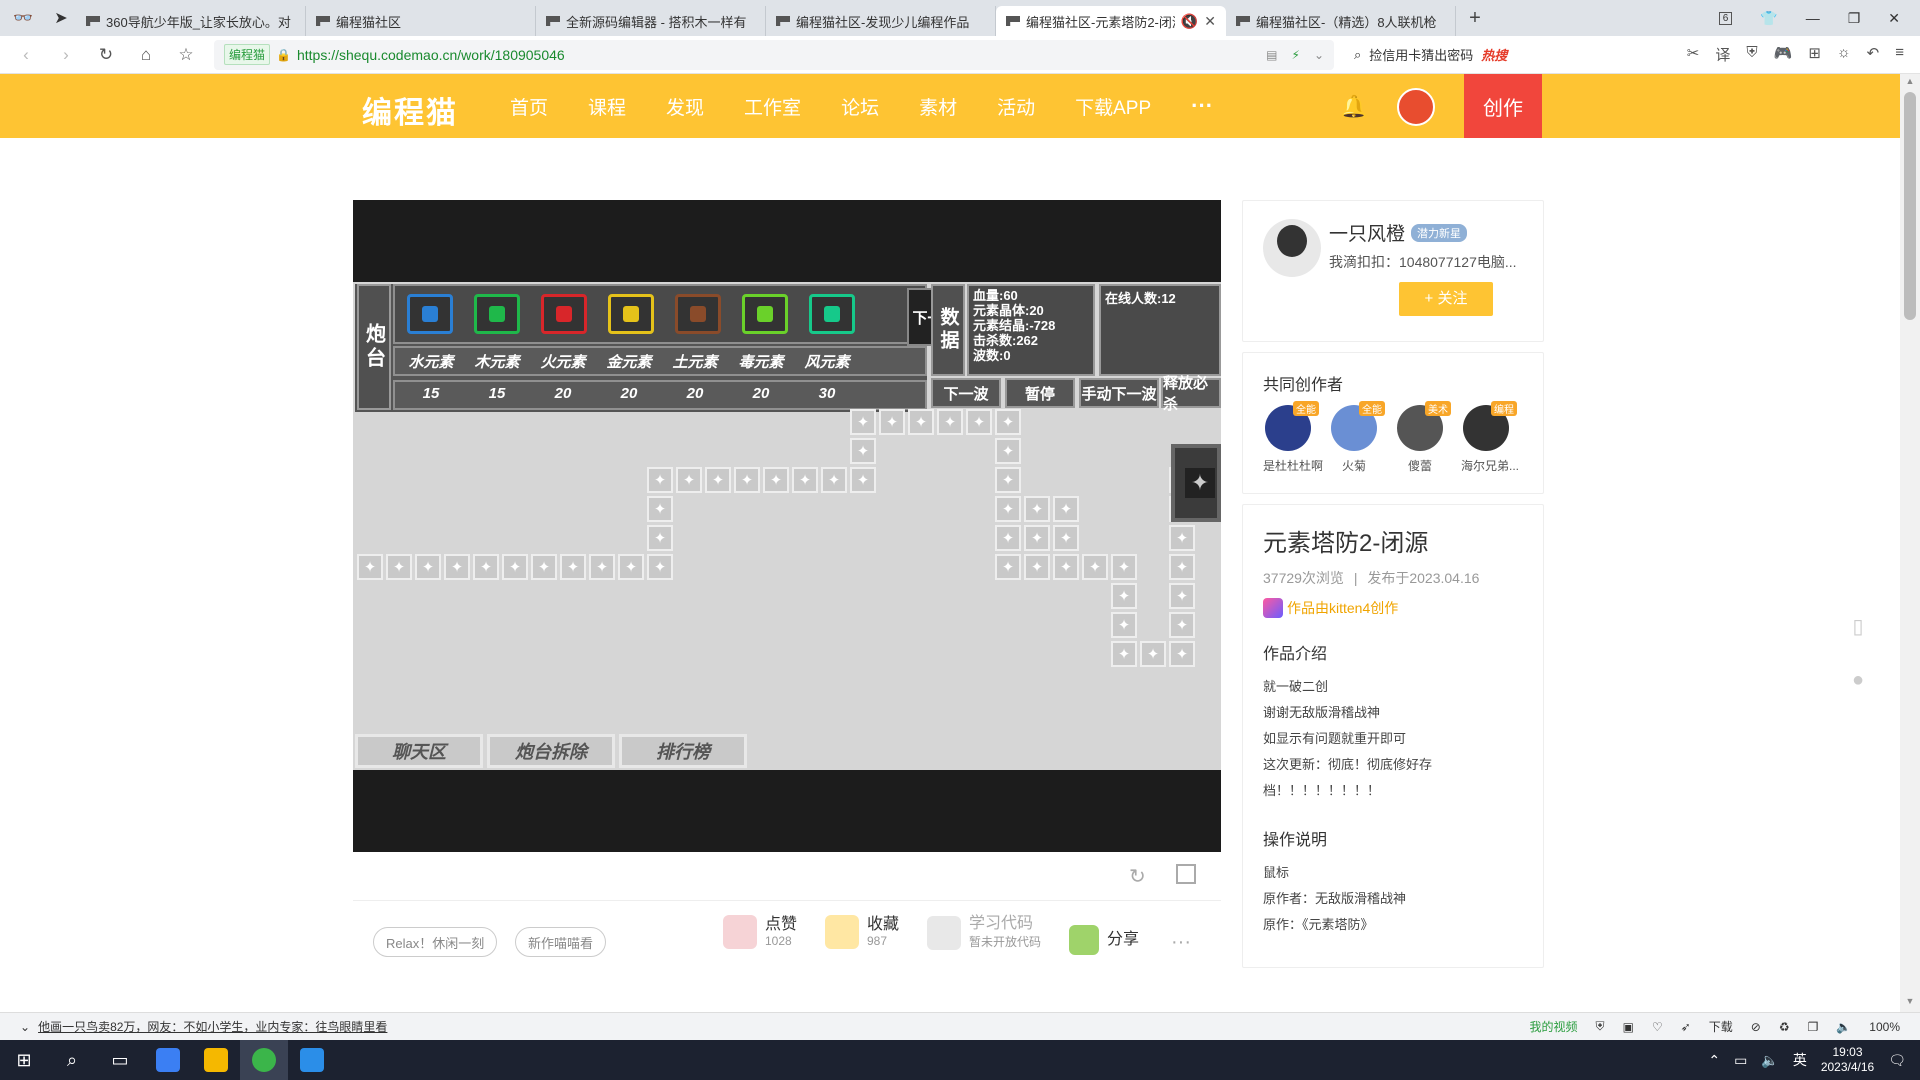 The height and width of the screenshot is (1080, 1920). I want to click on browser-tab: 编程猫社区-（精选）8人联机枪, so click(1341, 21).